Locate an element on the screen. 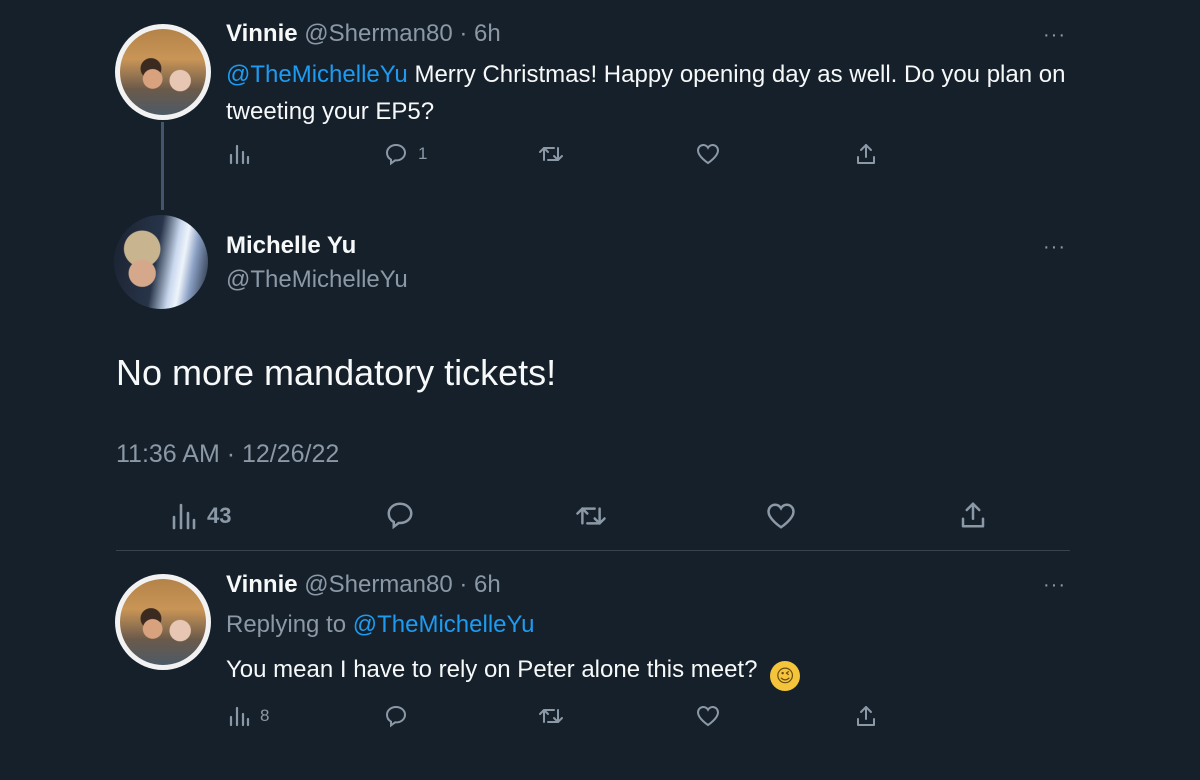  tweet1-more-icon: ··· is located at coordinates (1054, 35).